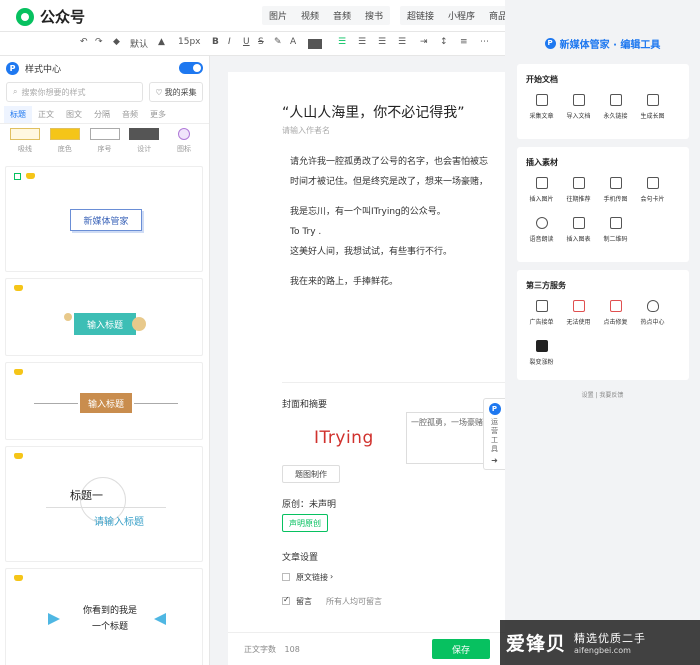 The width and height of the screenshot is (700, 665). Describe the element at coordinates (578, 194) in the screenshot. I see `past-recommend-tool: 往期推荐` at that location.